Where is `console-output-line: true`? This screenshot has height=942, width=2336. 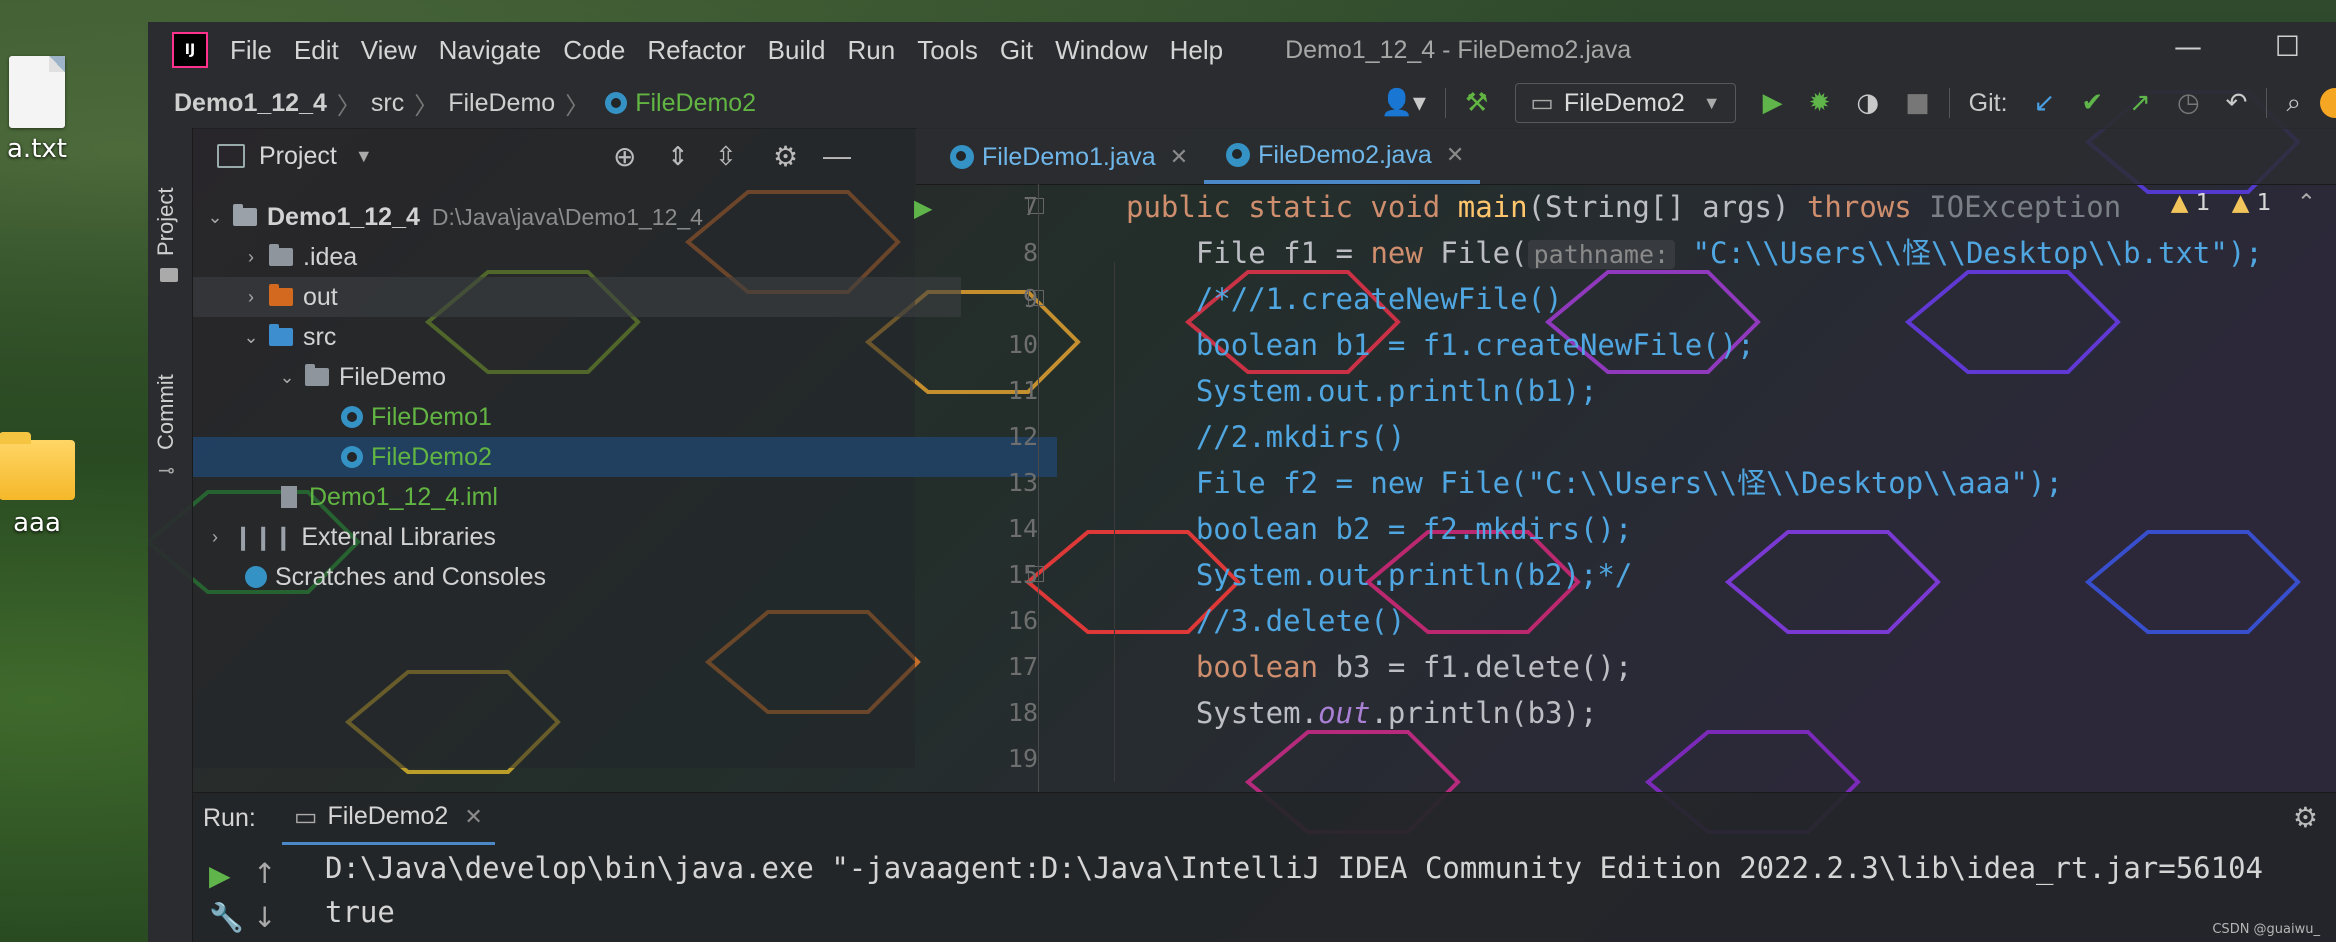
console-output-line: true is located at coordinates (360, 912).